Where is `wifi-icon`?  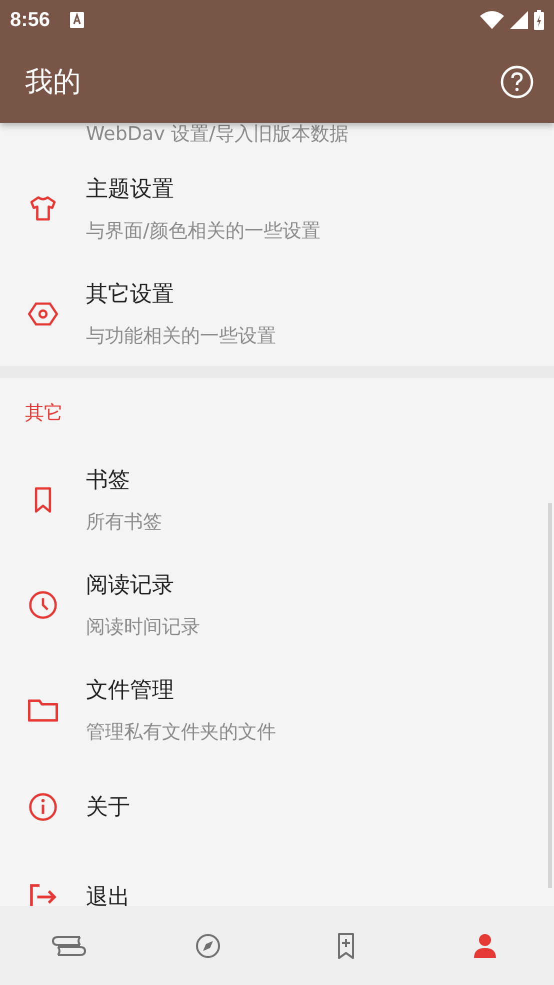
wifi-icon is located at coordinates (492, 20).